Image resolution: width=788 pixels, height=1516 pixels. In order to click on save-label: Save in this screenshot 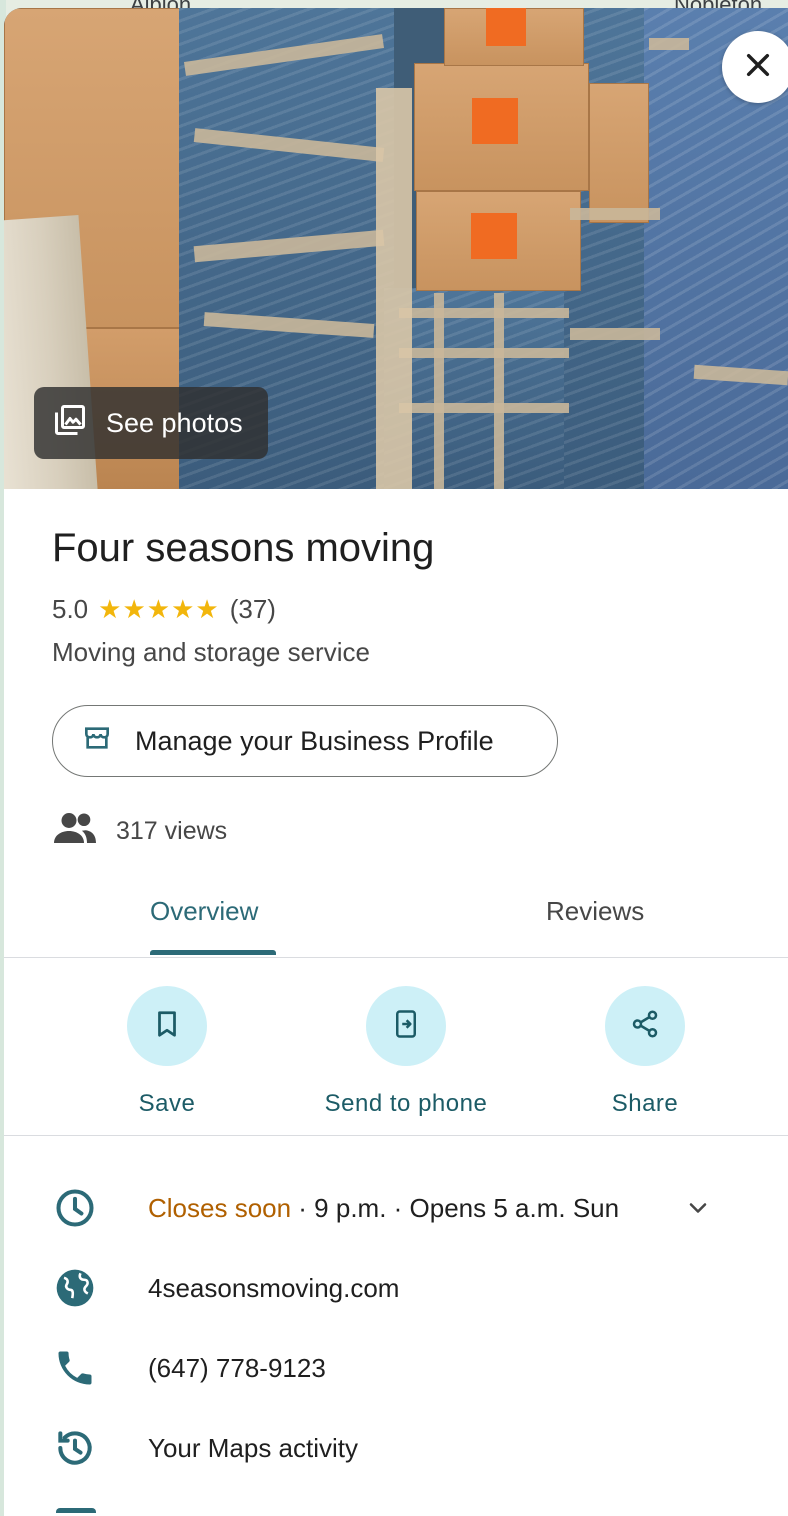, I will do `click(167, 1103)`.